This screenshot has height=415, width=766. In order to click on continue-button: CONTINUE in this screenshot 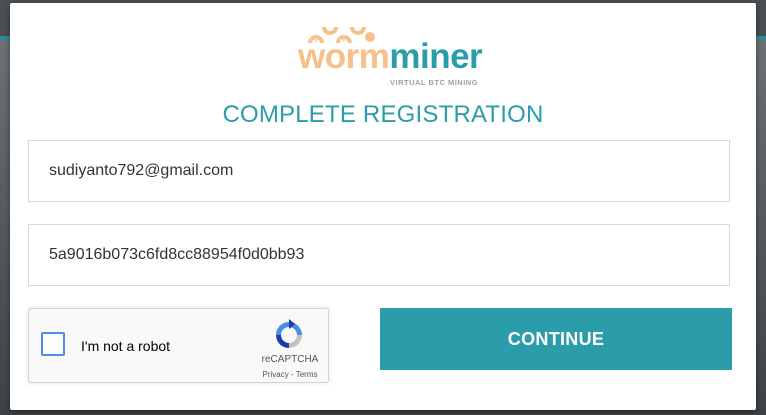, I will do `click(556, 339)`.